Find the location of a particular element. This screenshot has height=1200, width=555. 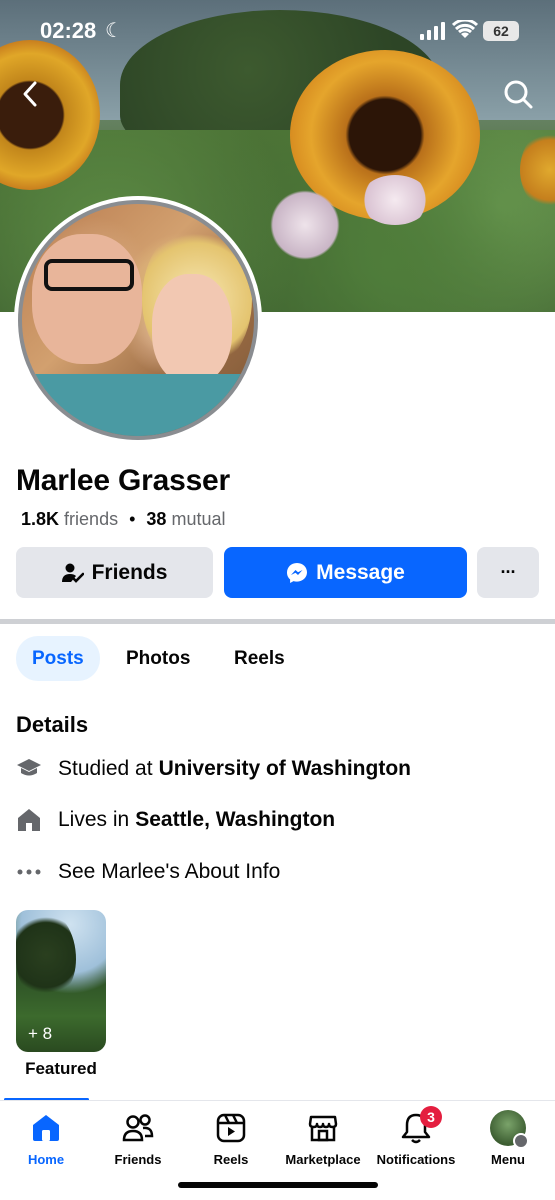

nav-friends-label: Friends is located at coordinates (138, 1159).